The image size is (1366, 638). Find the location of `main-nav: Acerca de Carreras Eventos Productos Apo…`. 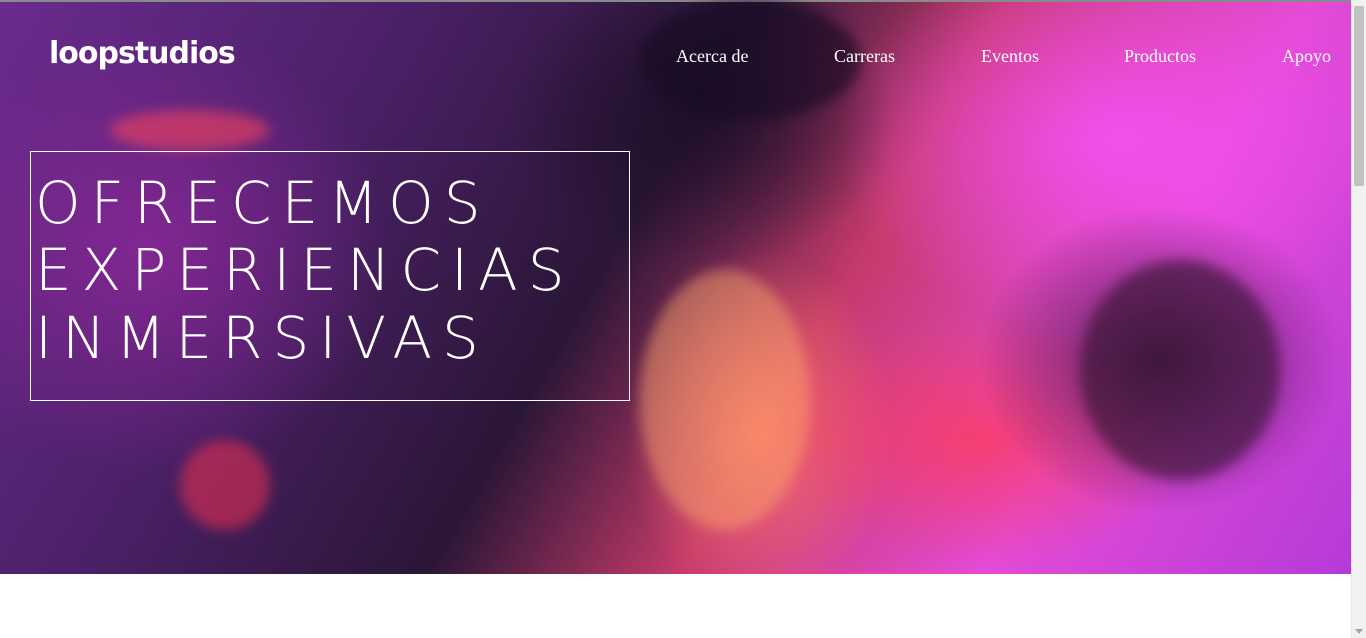

main-nav: Acerca de Carreras Eventos Productos Apo… is located at coordinates (675, 58).